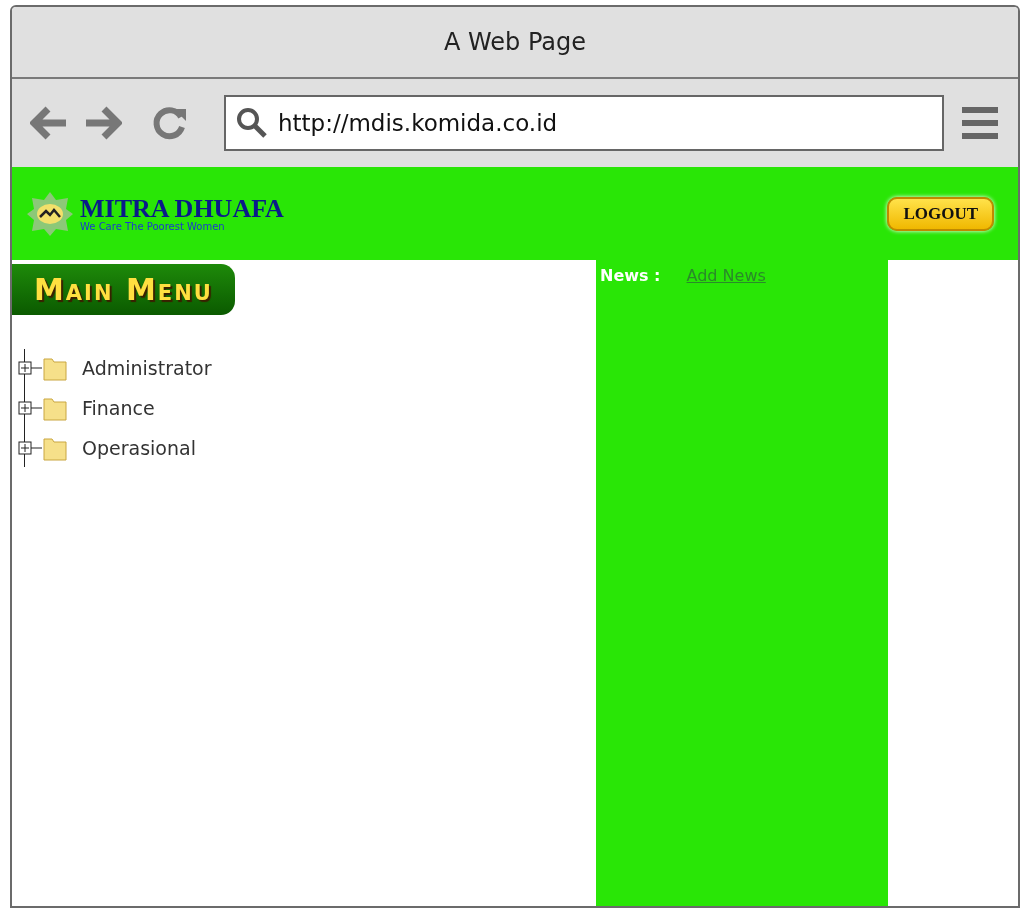  I want to click on tree-item: Finance, so click(118, 408).